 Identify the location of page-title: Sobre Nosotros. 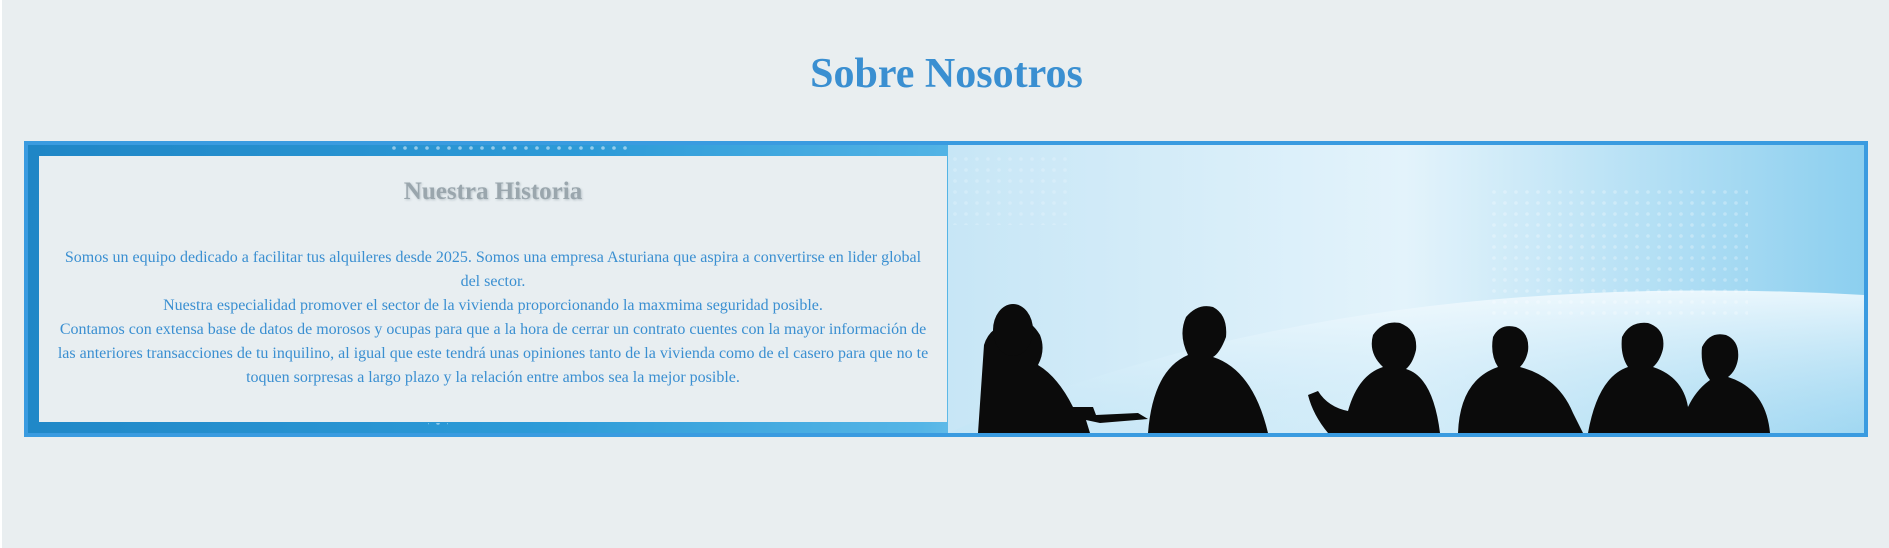
(946, 74).